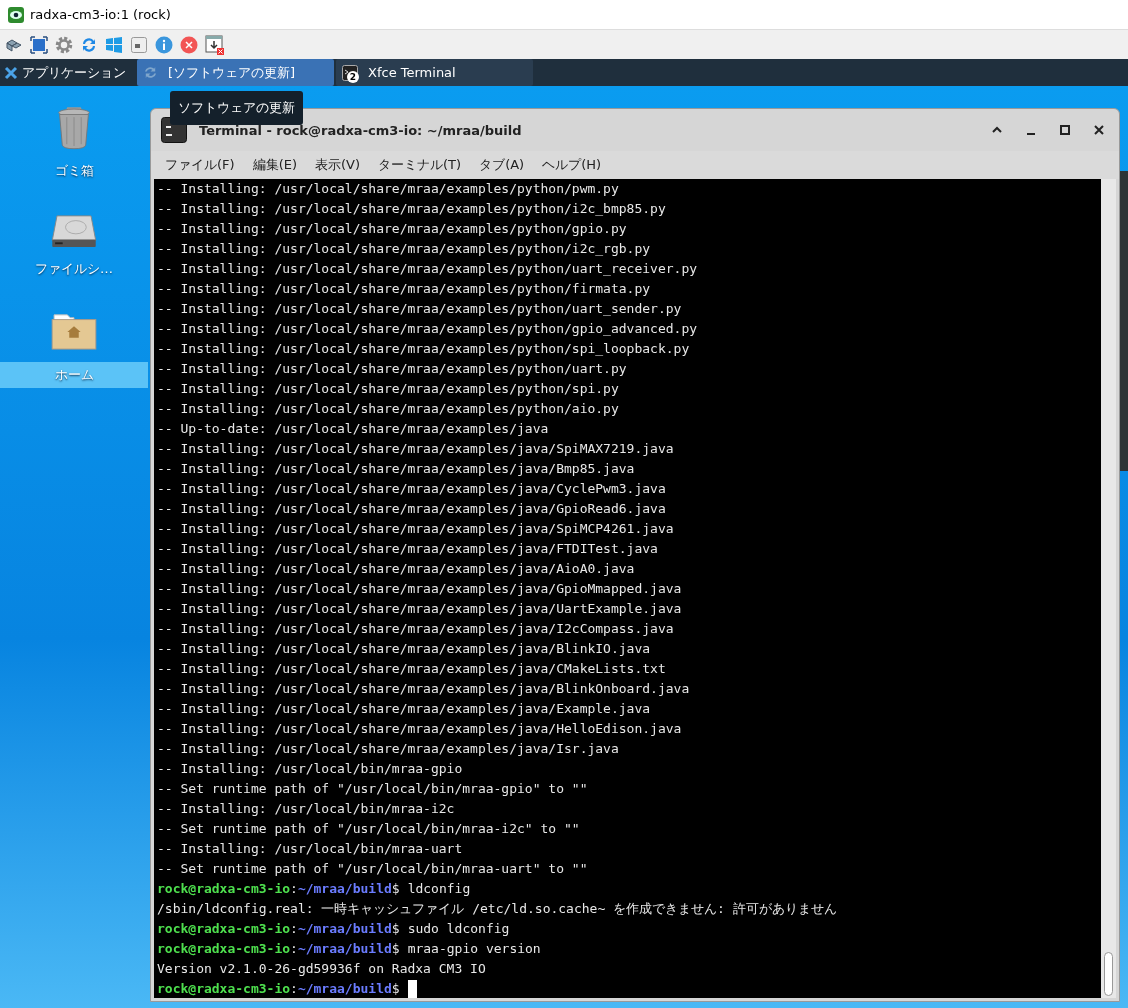 This screenshot has height=1008, width=1128. What do you see at coordinates (412, 209) in the screenshot?
I see `output-line: -- Installing: /usr/local/share/mraa/examples/python/i2c_bmp85.py` at bounding box center [412, 209].